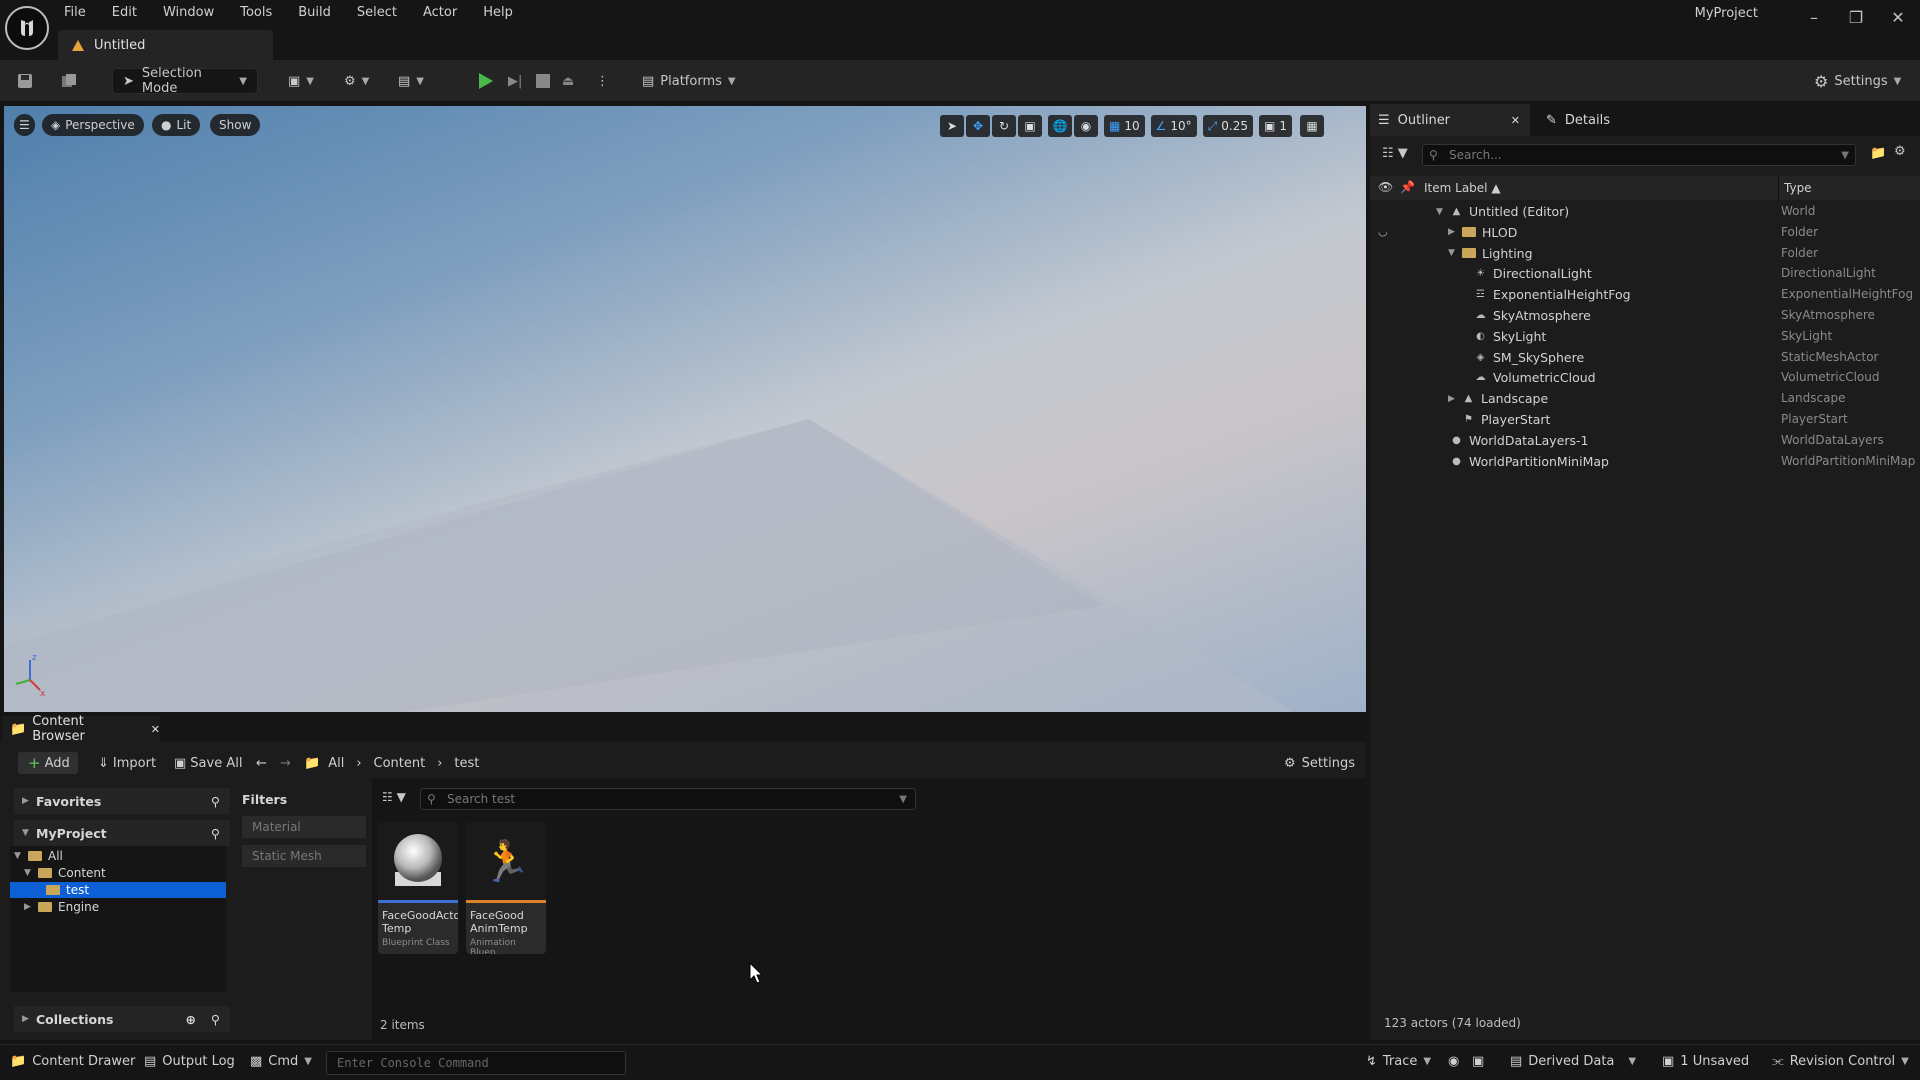 The height and width of the screenshot is (1080, 1920). Describe the element at coordinates (543, 81) in the screenshot. I see `stop-button` at that location.